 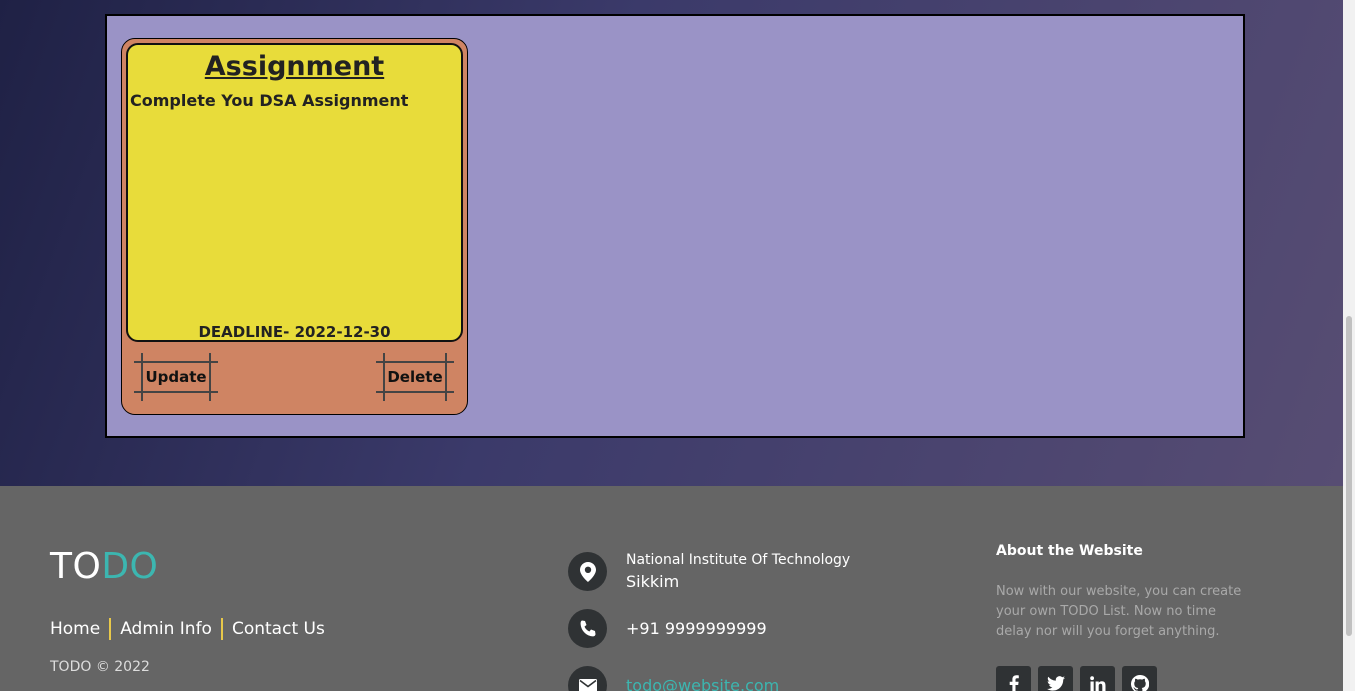 I want to click on scrollbar, so click(x=1349, y=345).